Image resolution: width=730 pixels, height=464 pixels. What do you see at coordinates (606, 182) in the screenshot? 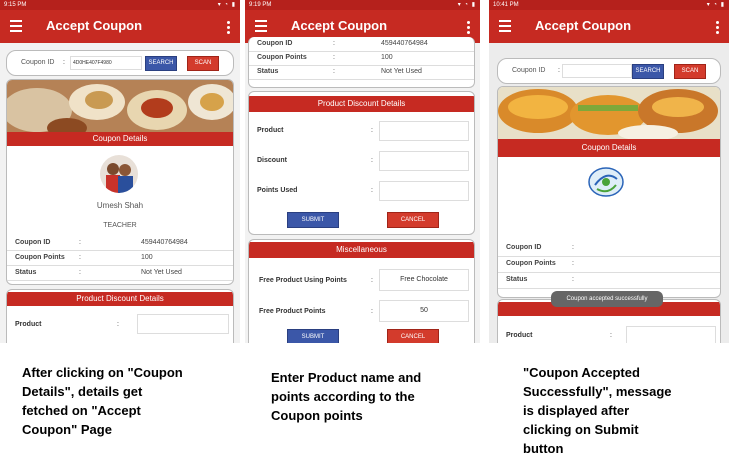
I see `coupon-logo-icon` at bounding box center [606, 182].